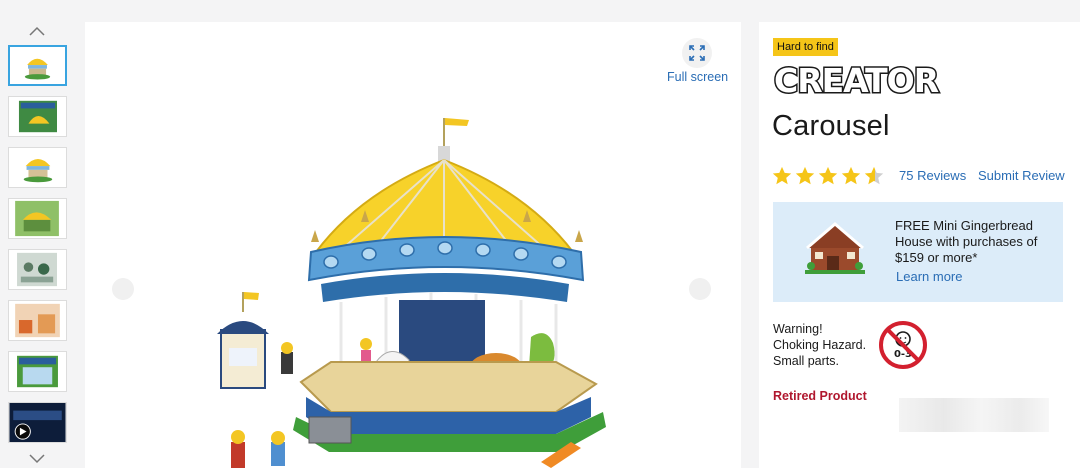  I want to click on svg-text: CREATOR, so click(856, 80).